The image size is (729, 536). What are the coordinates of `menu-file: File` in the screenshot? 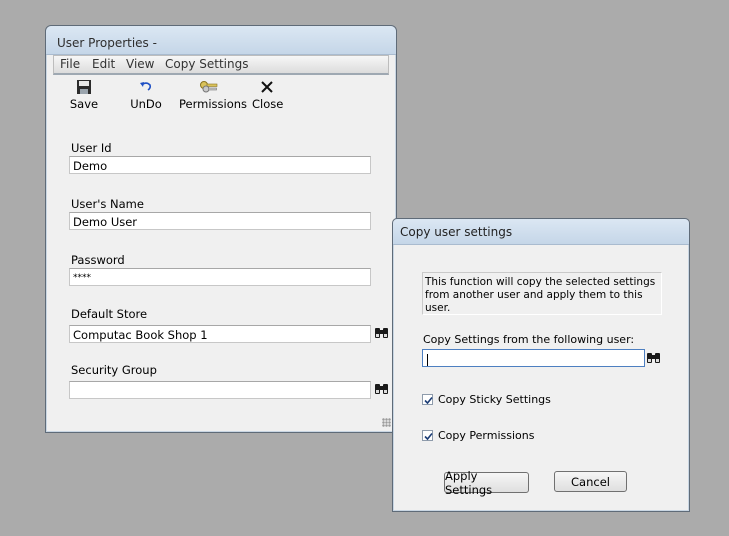 It's located at (70, 64).